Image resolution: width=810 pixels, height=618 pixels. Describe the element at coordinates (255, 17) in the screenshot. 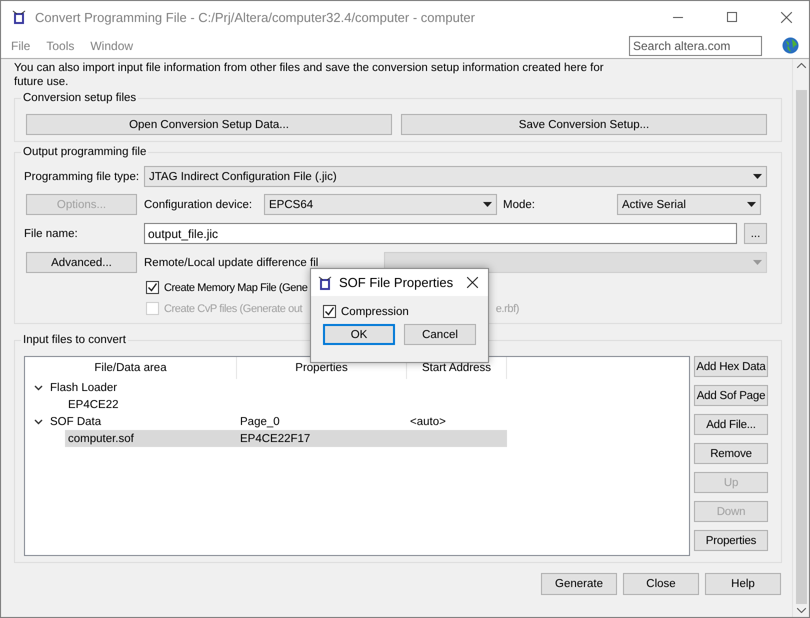

I see `window-title: Convert Programming File - C:/Prj/Altera/computer32.4/computer - computer` at that location.